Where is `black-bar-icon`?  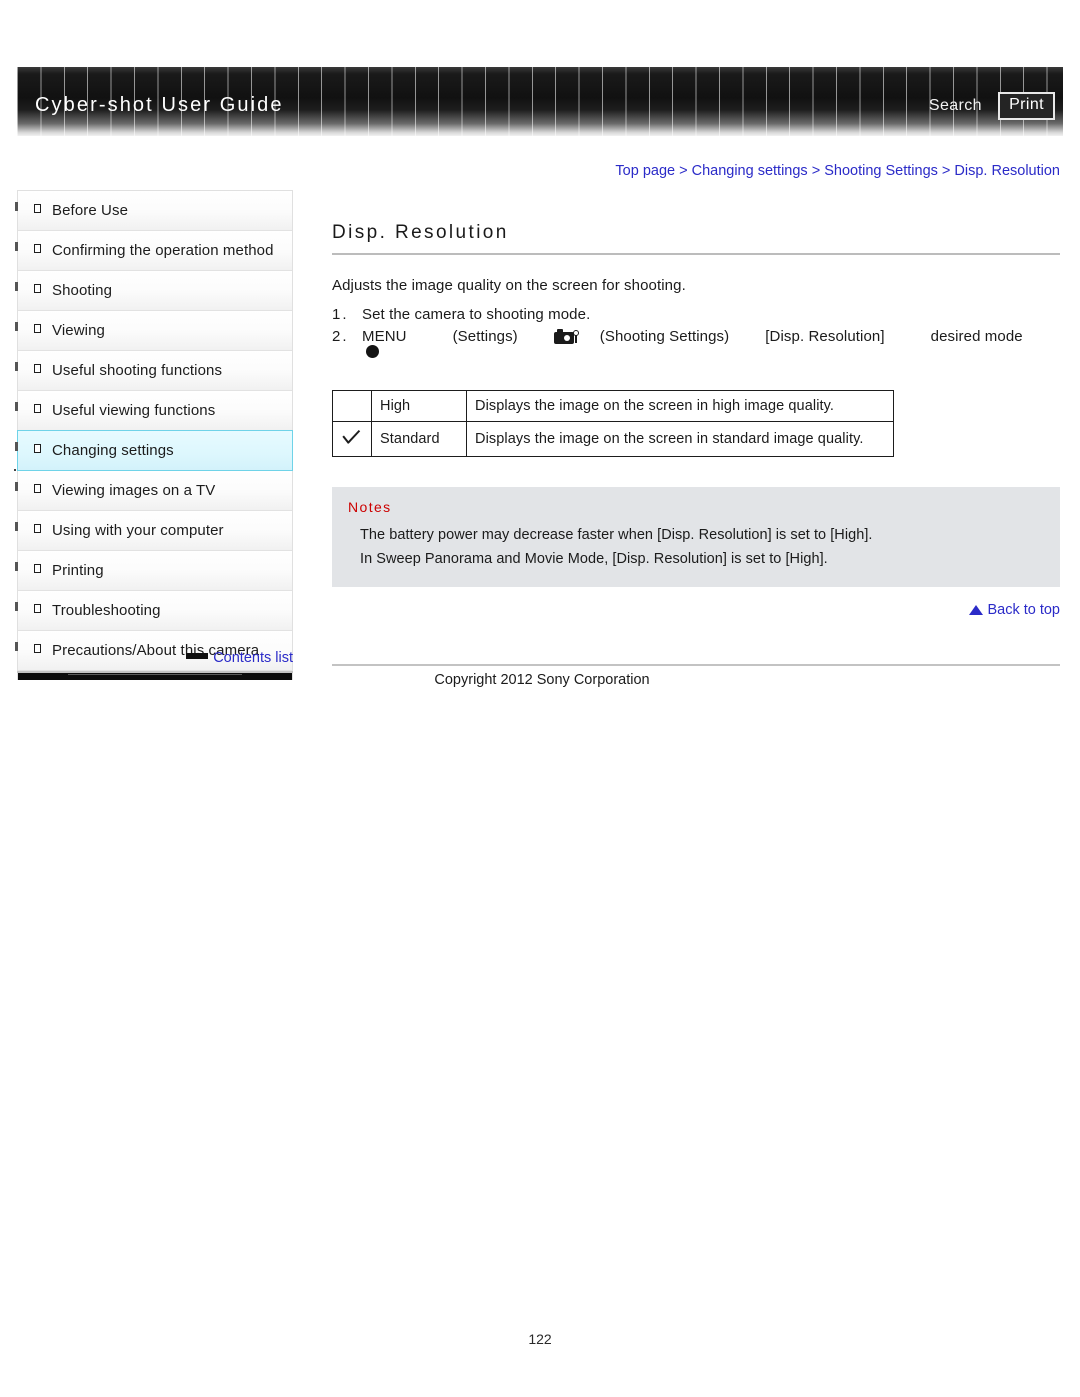 black-bar-icon is located at coordinates (197, 656).